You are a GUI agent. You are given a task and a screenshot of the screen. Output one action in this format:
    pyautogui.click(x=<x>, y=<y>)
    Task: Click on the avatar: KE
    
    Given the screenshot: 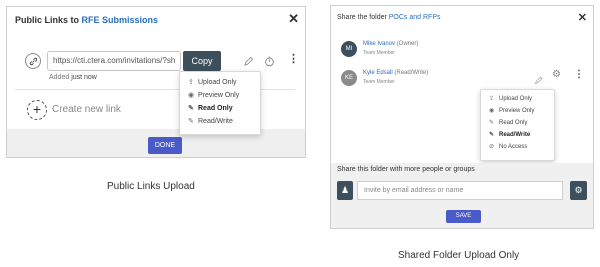 What is the action you would take?
    pyautogui.click(x=349, y=78)
    